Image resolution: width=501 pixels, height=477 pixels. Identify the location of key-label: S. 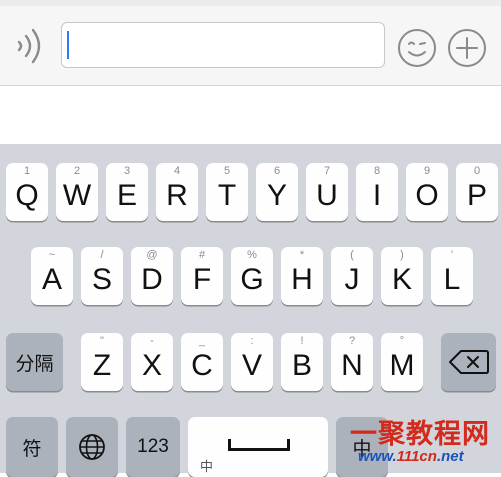
(101, 279).